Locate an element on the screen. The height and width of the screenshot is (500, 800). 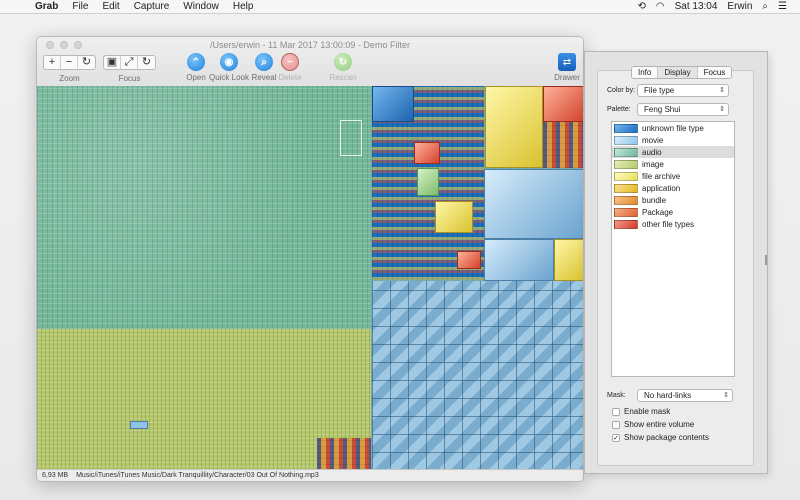
treemap-unknown-block is located at coordinates (393, 104).